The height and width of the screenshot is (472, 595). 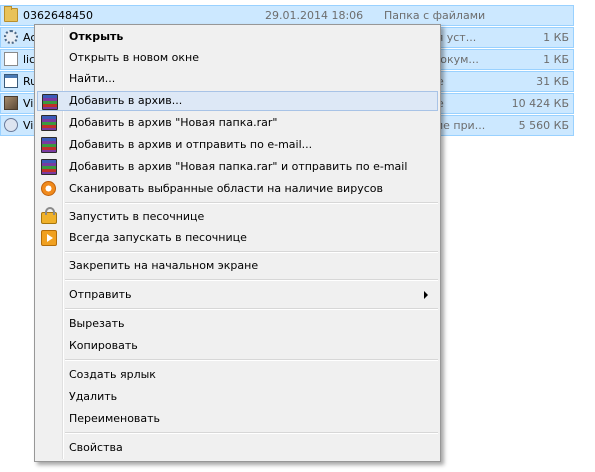 I want to click on menu-item-pin-to-start: Закрепить на начальном экране, so click(x=237, y=266).